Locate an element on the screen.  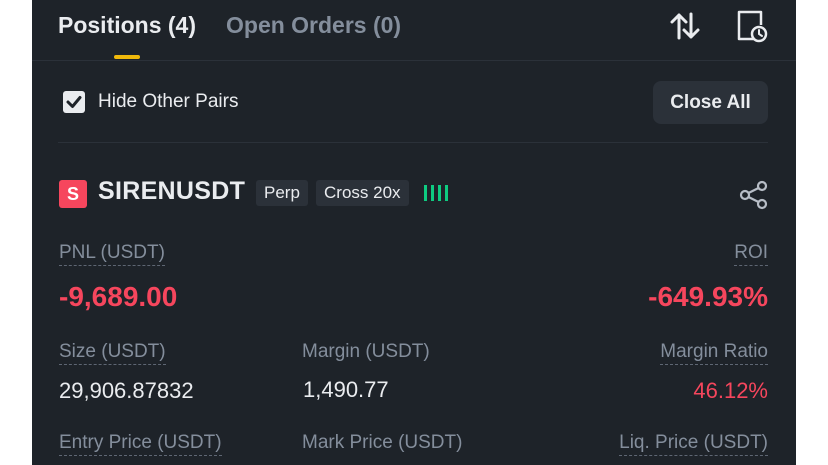
active-tab-indicator is located at coordinates (127, 57).